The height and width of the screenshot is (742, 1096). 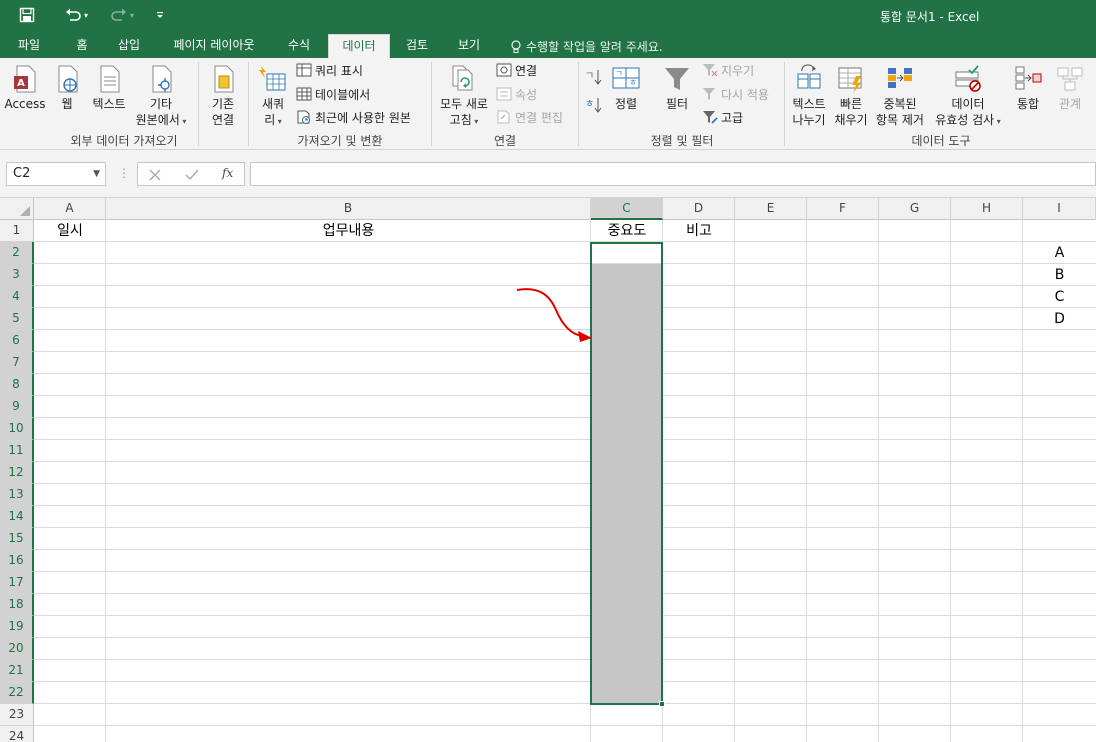 I want to click on row-header-24: 24, so click(x=17, y=734).